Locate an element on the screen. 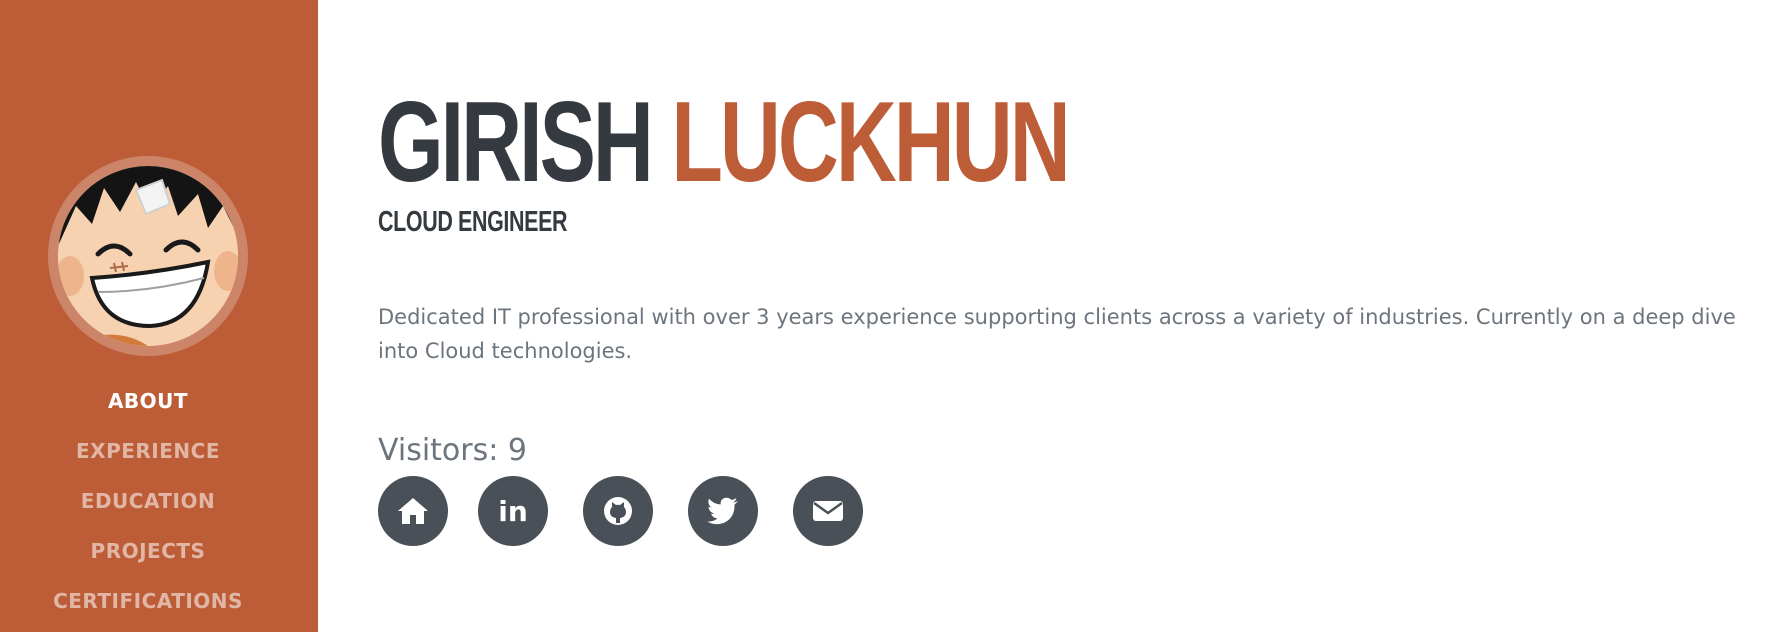 The width and height of the screenshot is (1781, 632). linkedin-button: in is located at coordinates (513, 511).